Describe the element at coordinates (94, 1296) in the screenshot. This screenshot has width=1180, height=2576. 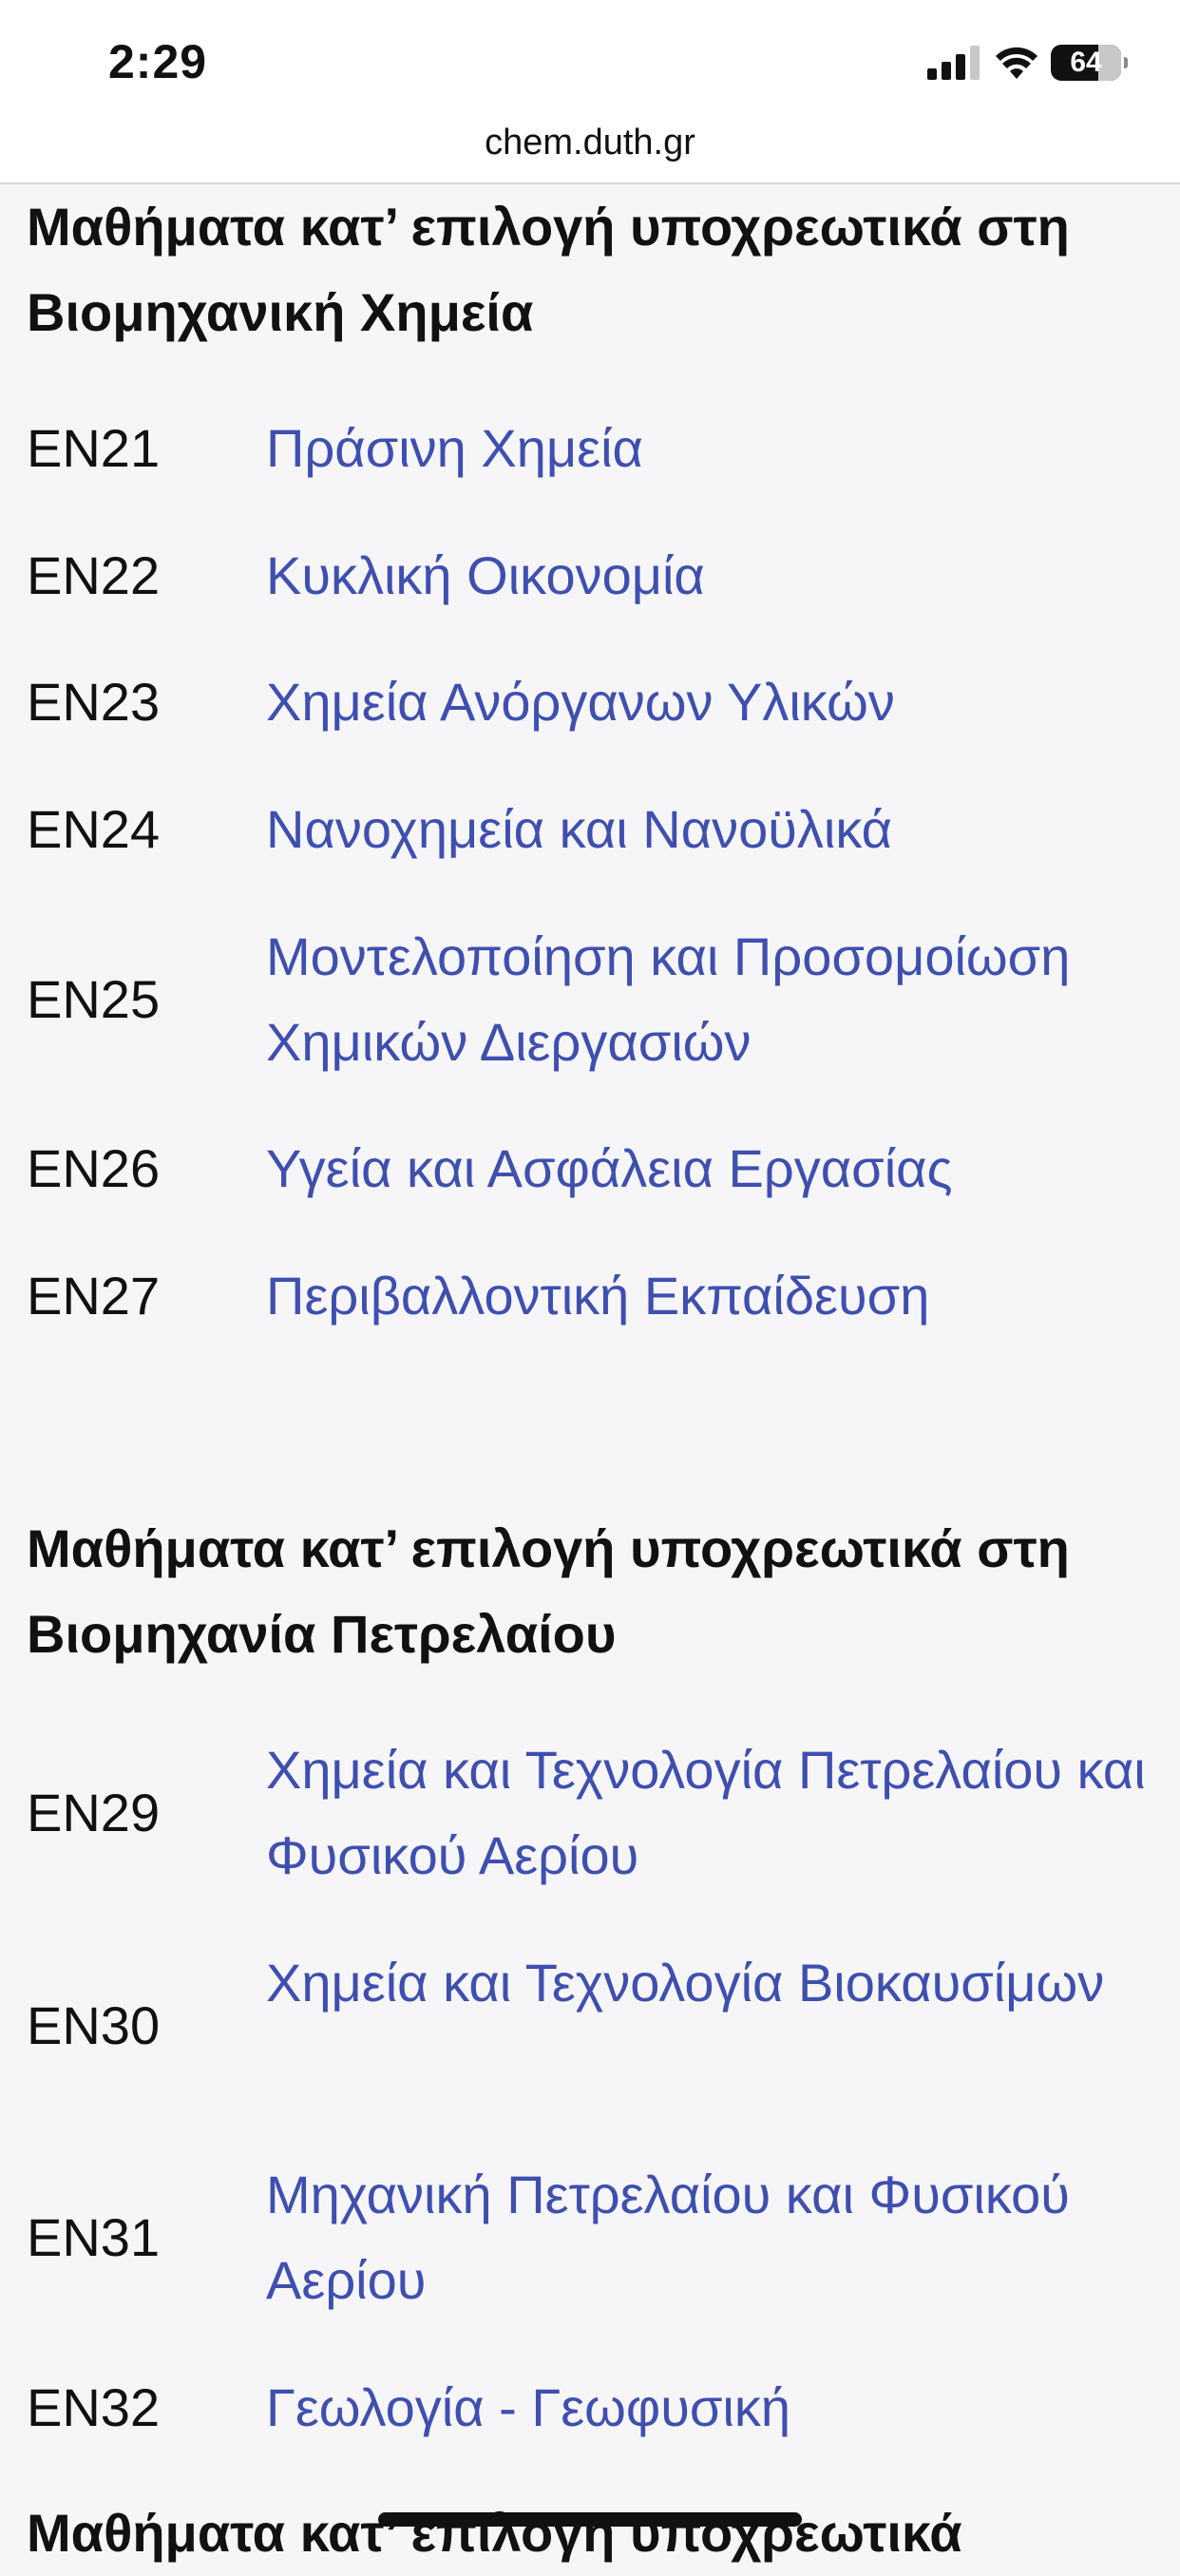
I see `course-code: EN27` at that location.